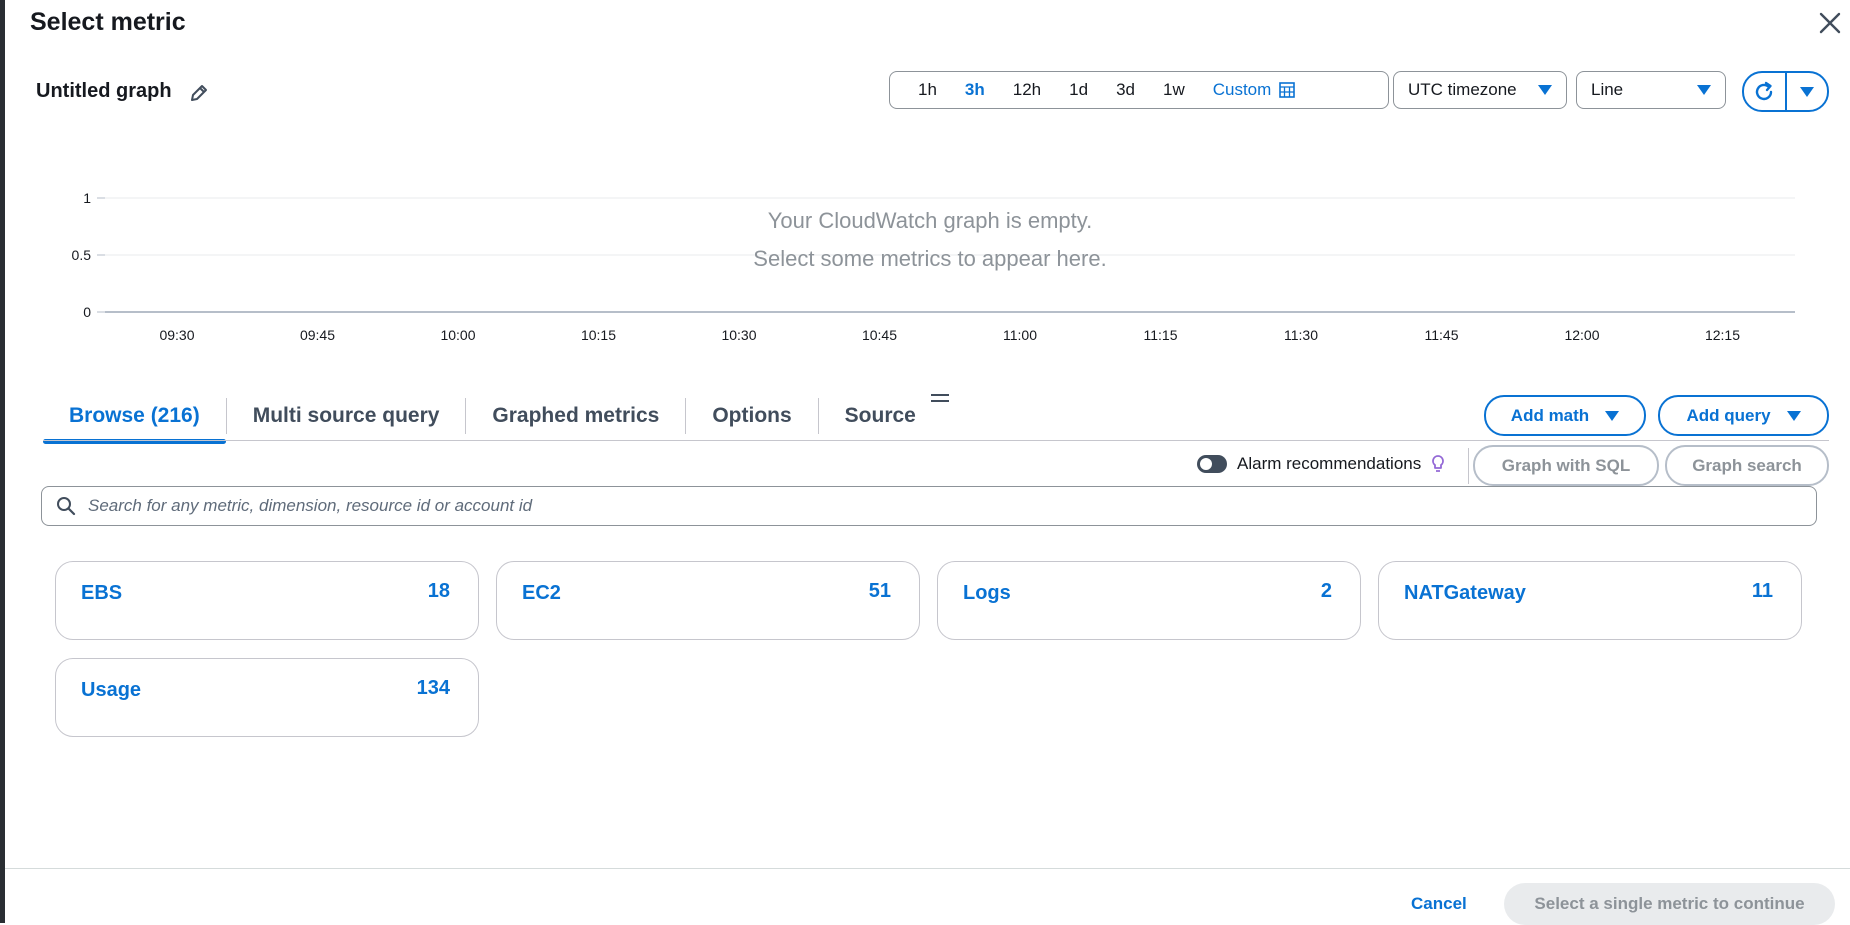  What do you see at coordinates (927, 90) in the screenshot?
I see `range-1h-button: 1h` at bounding box center [927, 90].